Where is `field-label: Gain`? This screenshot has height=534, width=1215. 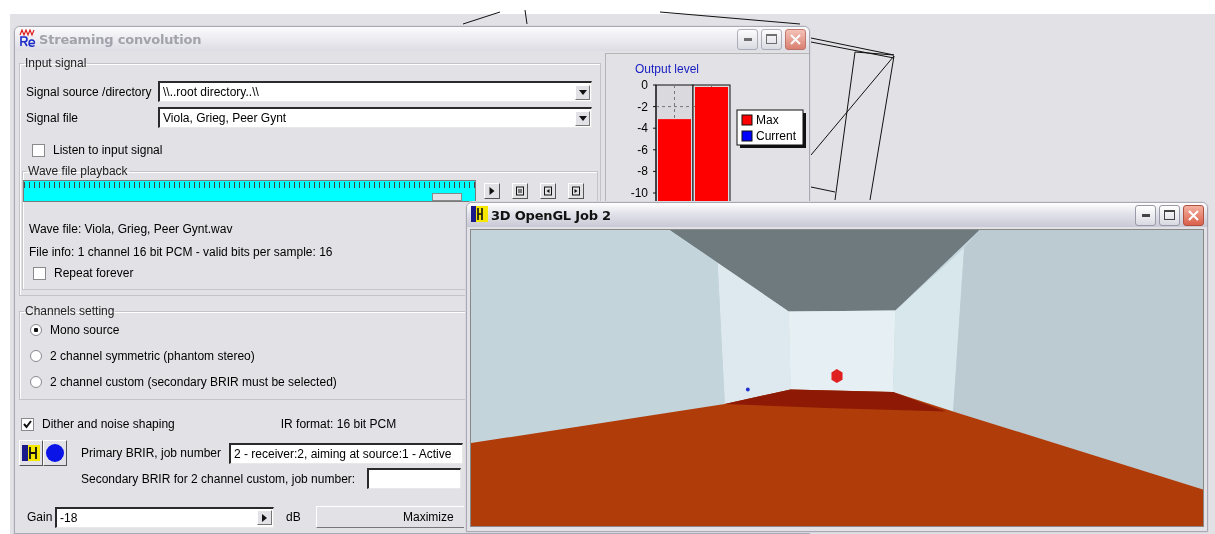 field-label: Gain is located at coordinates (40, 517).